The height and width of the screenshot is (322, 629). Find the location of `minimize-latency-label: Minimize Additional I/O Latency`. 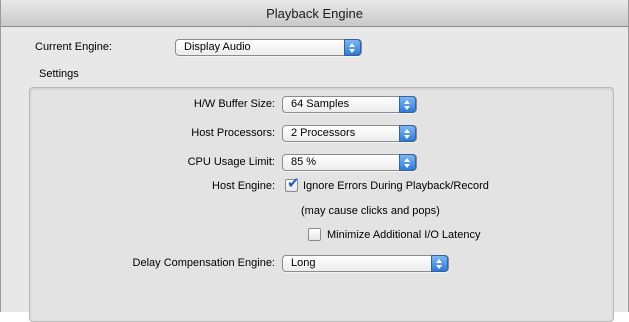

minimize-latency-label: Minimize Additional I/O Latency is located at coordinates (403, 235).